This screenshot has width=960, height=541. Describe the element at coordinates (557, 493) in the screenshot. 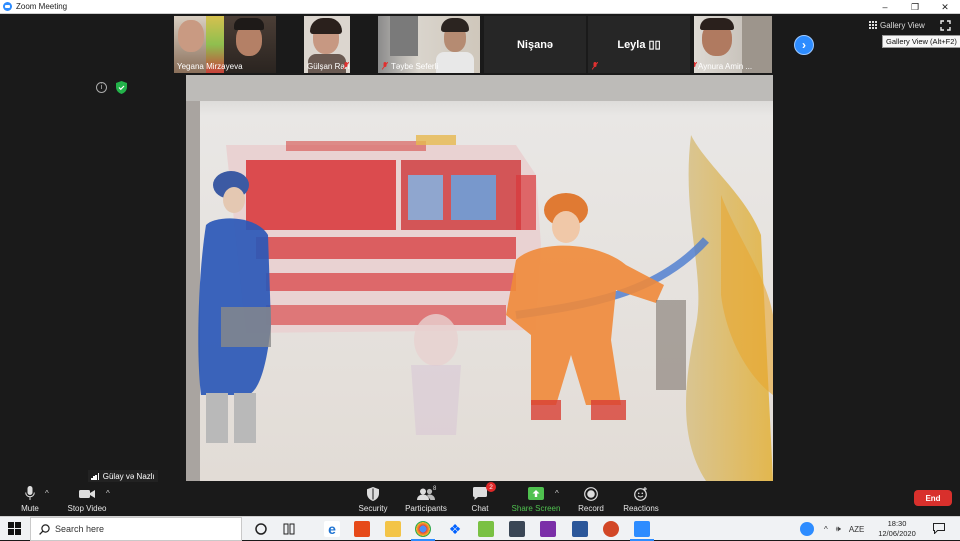

I see `share-options-caret-icon: ^` at that location.